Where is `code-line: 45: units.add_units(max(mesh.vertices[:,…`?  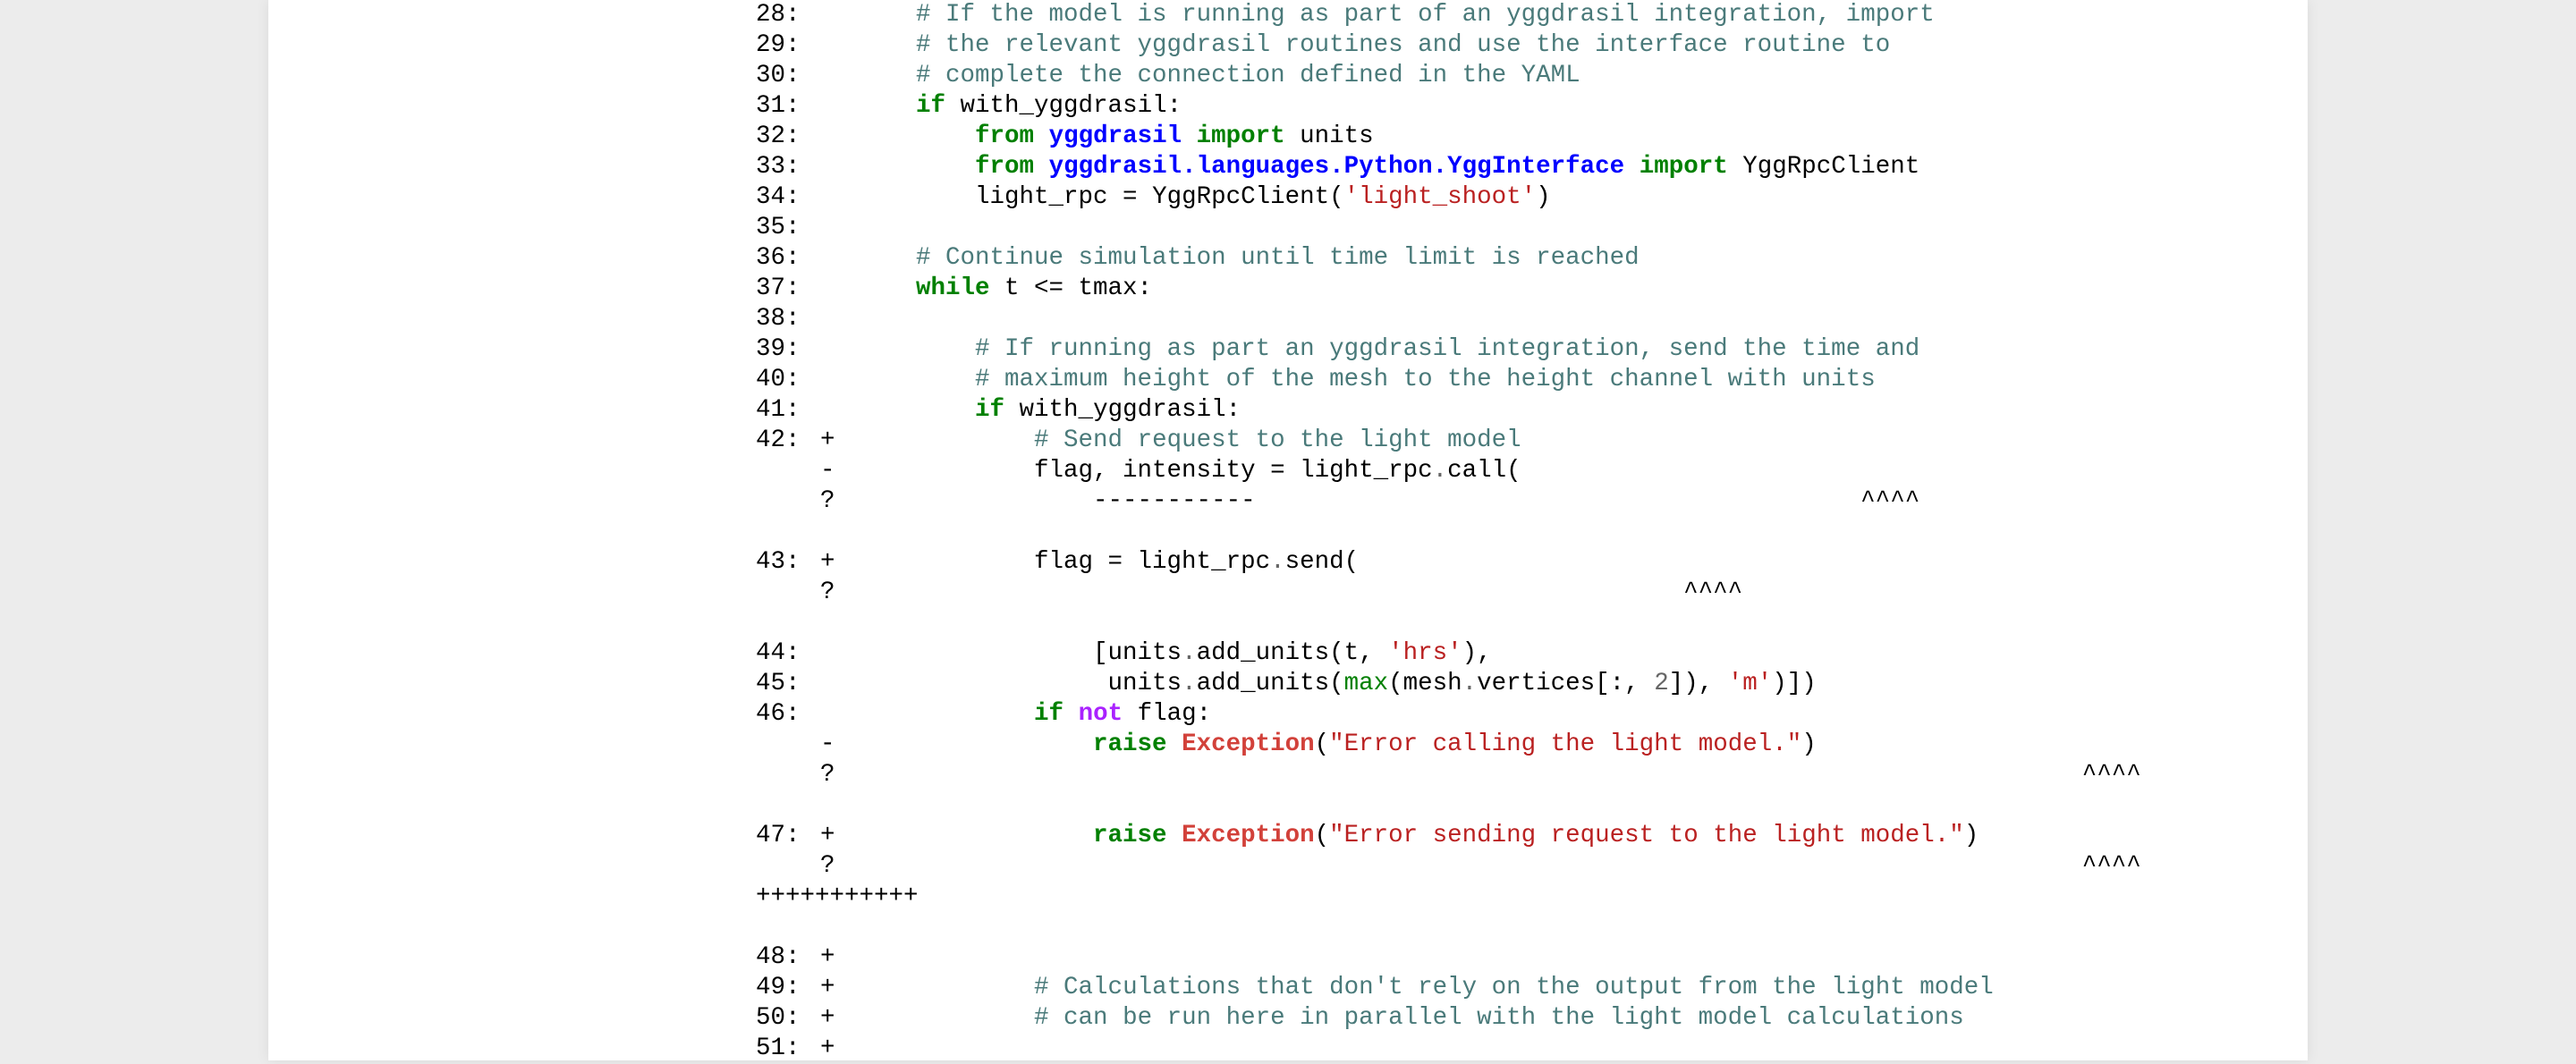
code-line: 45: units.add_units(max(mesh.vertices[:,… is located at coordinates (1448, 684).